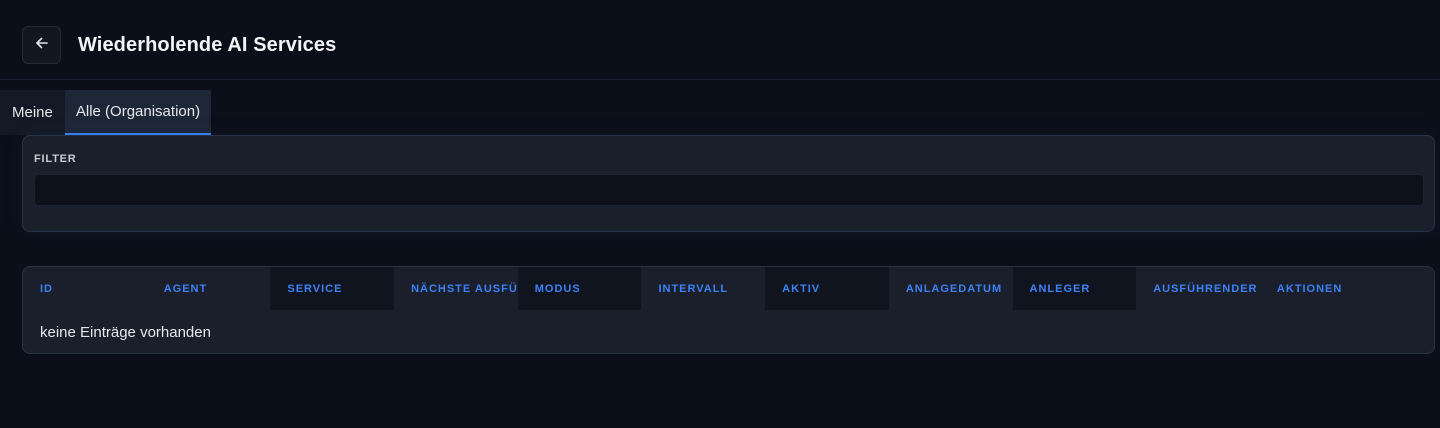  I want to click on column-header-naechste-ausfuehrung: NÄCHSTE AUSFÜH, so click(456, 288).